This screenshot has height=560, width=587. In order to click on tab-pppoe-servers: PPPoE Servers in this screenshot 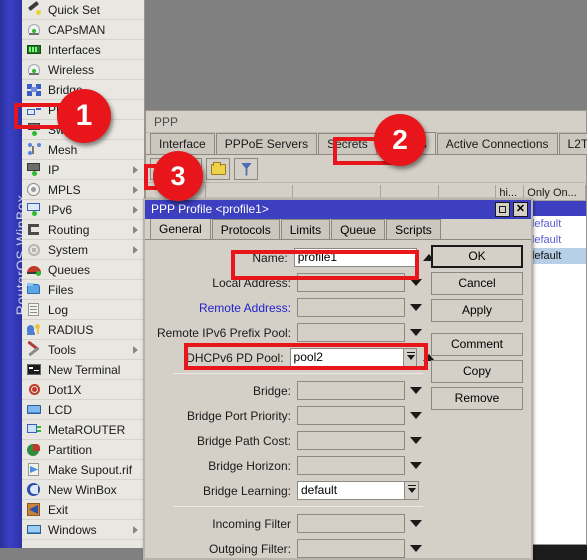, I will do `click(266, 143)`.